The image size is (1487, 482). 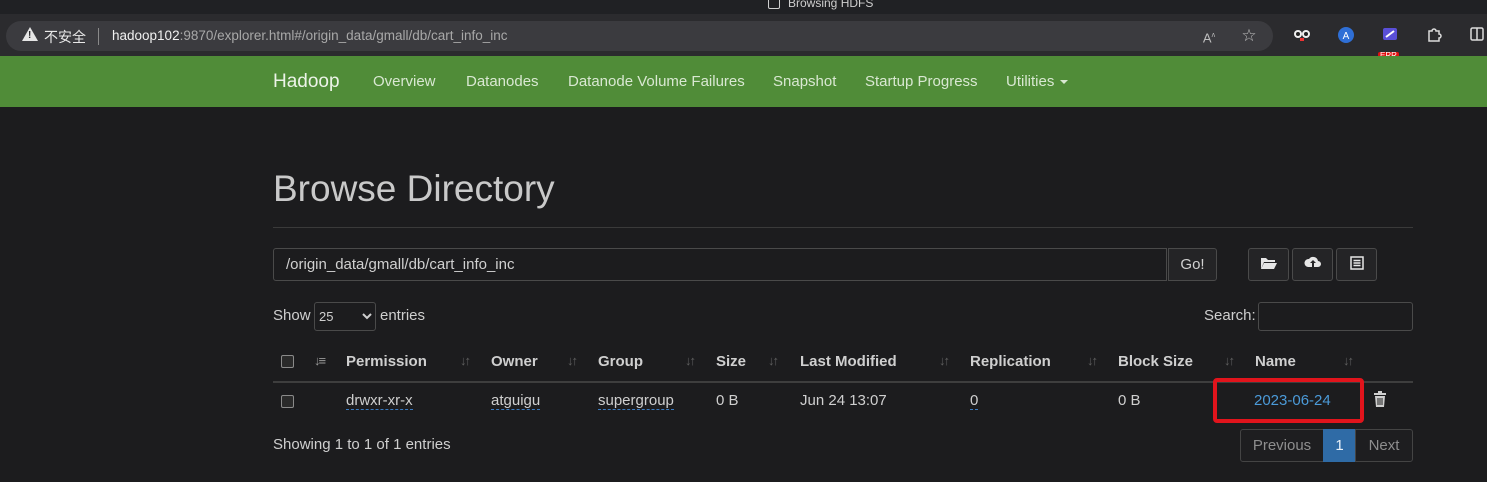 I want to click on page-title: Browse Directory, so click(x=414, y=188).